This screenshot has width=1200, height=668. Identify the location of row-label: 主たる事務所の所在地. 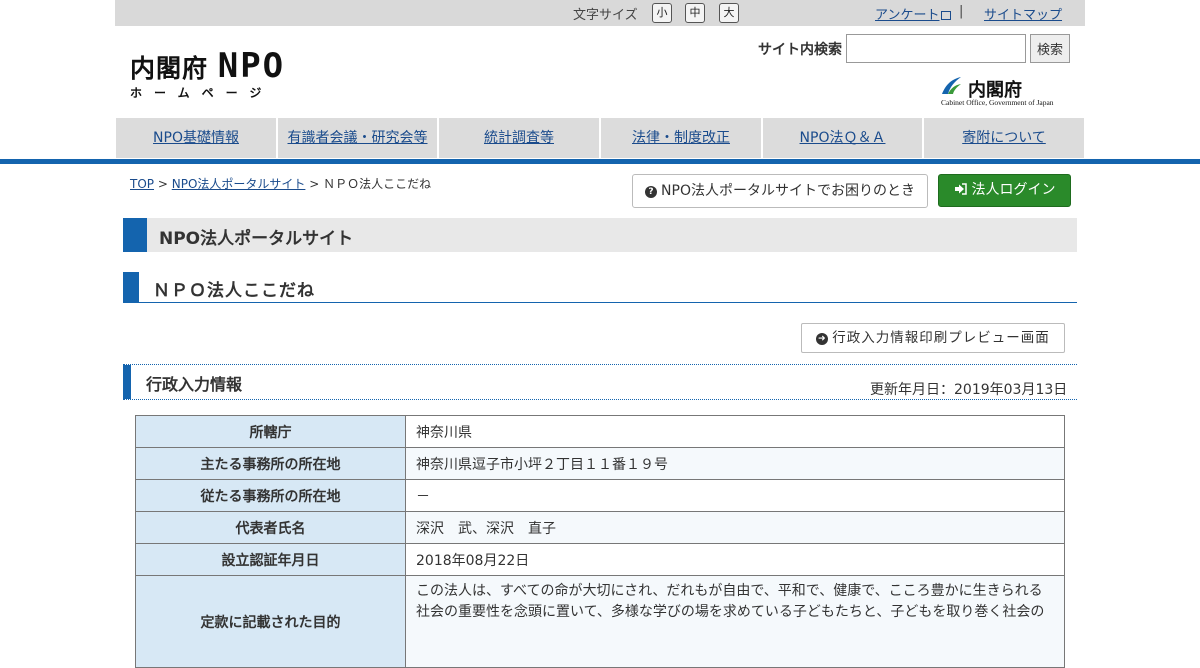
(270, 463).